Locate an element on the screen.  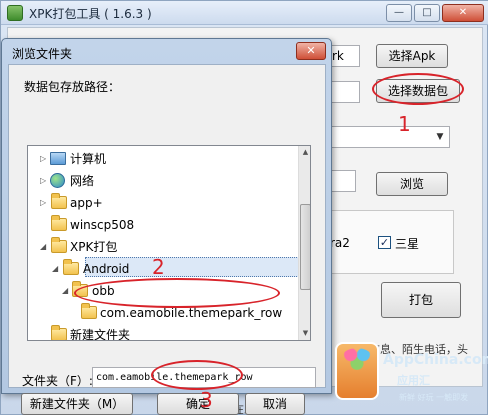
folder-field-label: 文件夹（F）: is located at coordinates (57, 381).